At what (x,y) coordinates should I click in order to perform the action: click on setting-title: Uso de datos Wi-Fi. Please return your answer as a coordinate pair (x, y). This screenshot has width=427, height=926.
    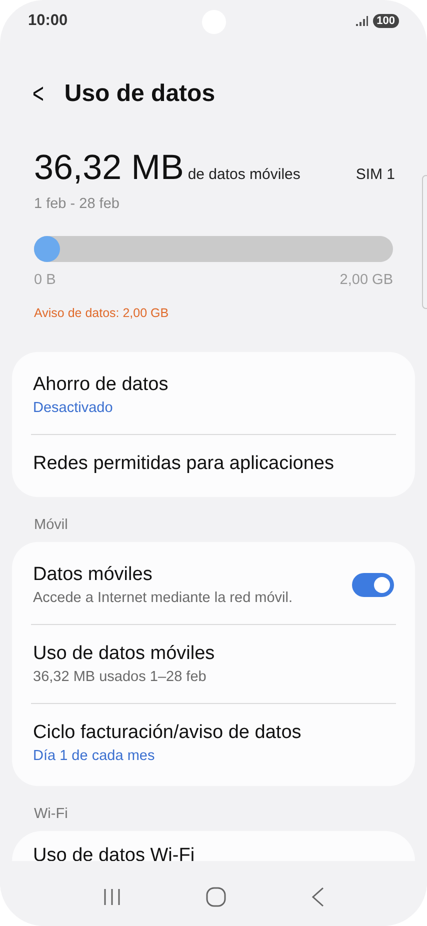
    Looking at the image, I should click on (213, 853).